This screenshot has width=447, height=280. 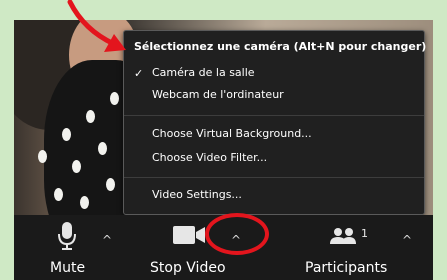 I want to click on stop-video-label: Stop Video, so click(x=188, y=268).